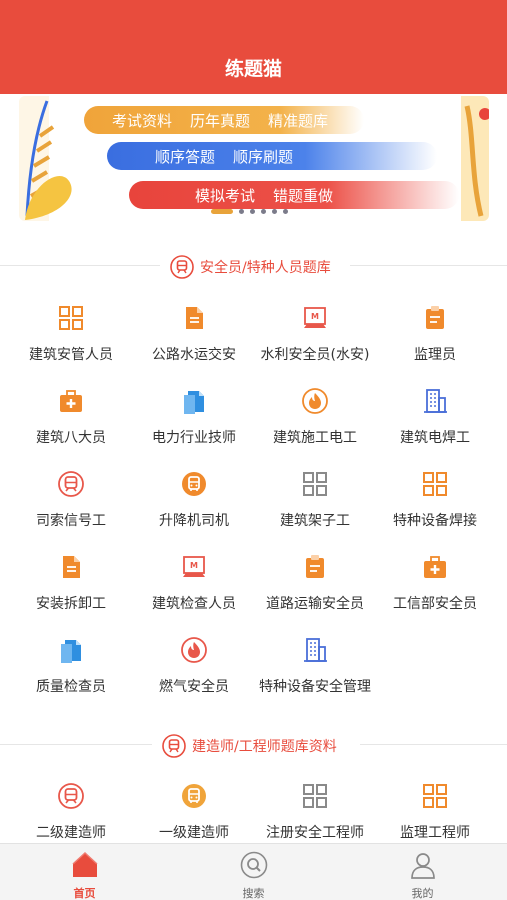  Describe the element at coordinates (222, 211) in the screenshot. I see `carousel-dot-active` at that location.